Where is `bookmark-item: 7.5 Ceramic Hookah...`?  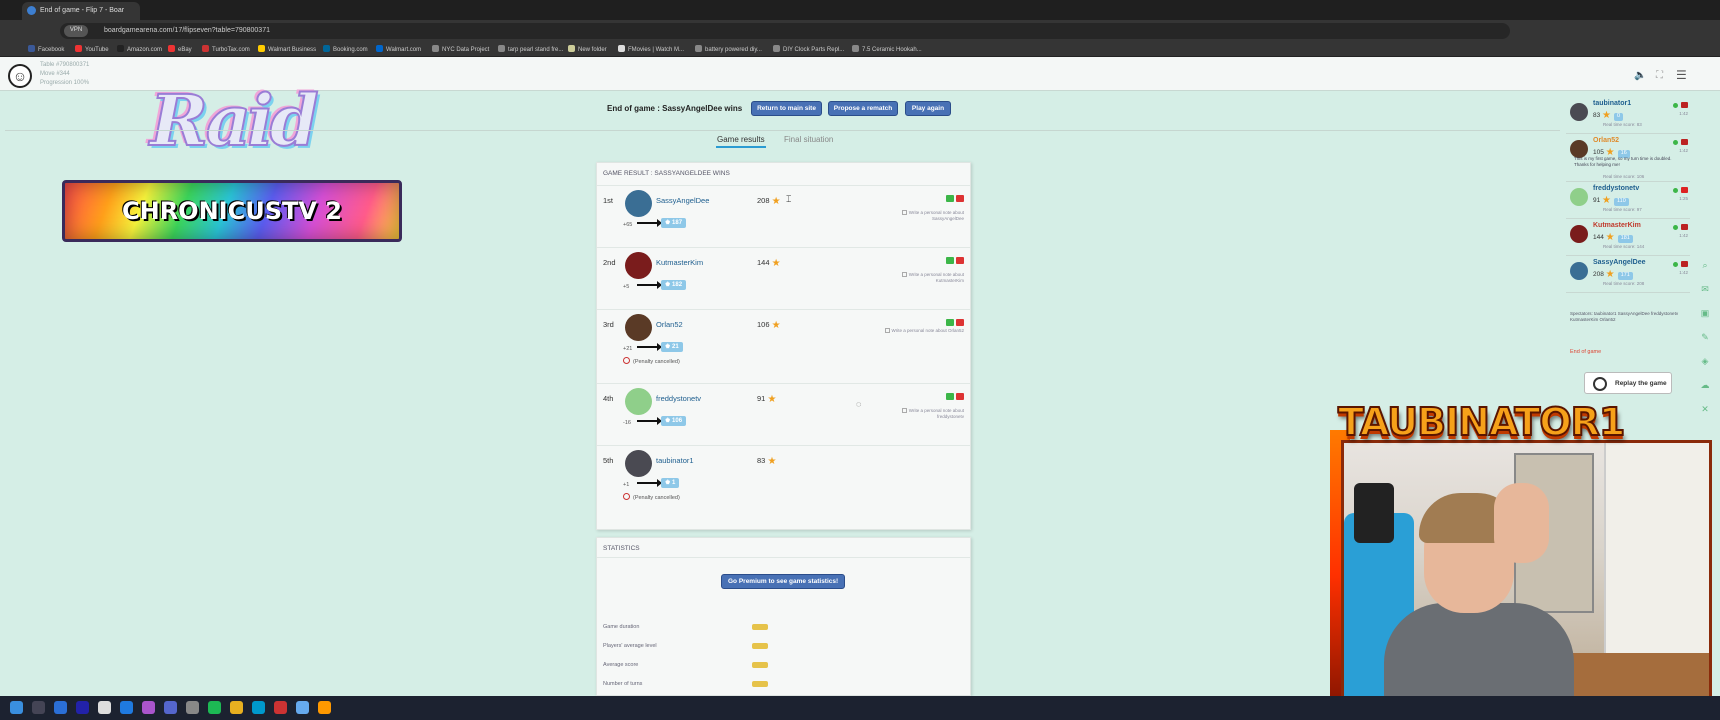
bookmark-item: 7.5 Ceramic Hookah... is located at coordinates (887, 49).